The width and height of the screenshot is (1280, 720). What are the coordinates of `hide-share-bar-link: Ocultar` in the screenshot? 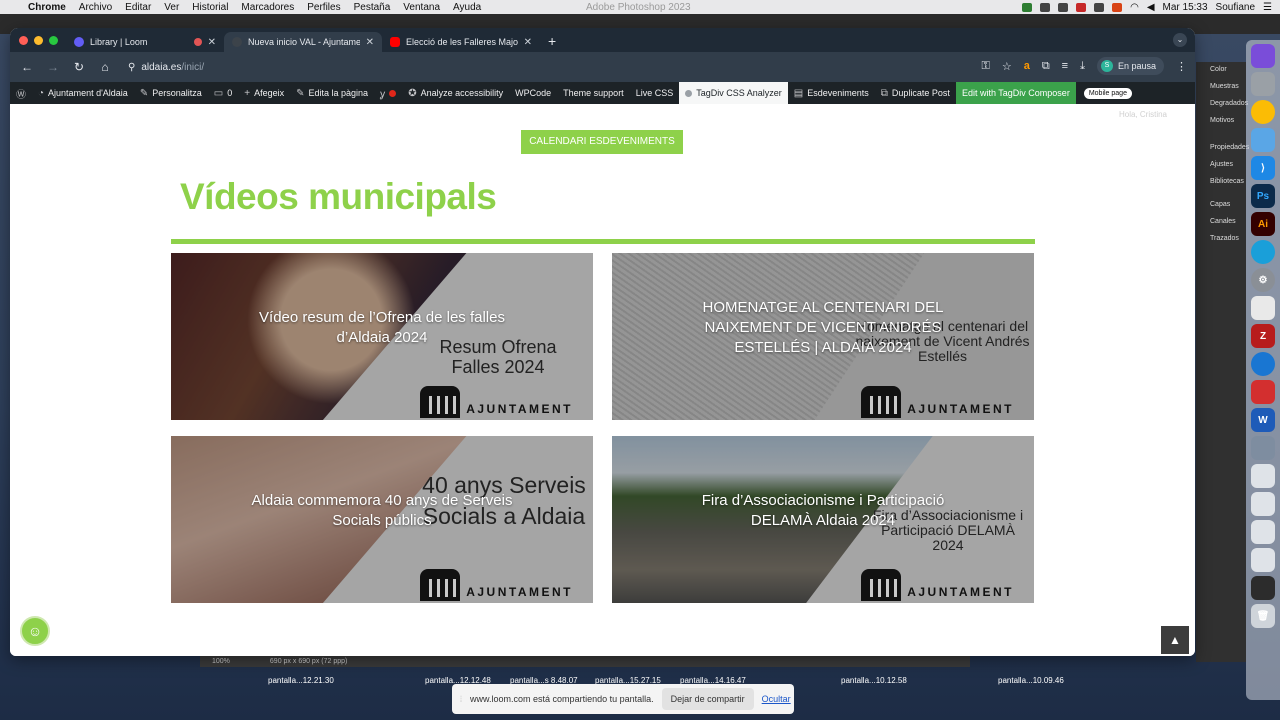 It's located at (776, 699).